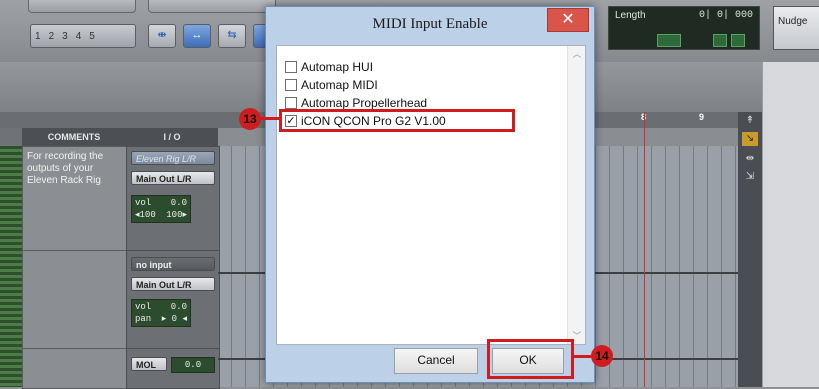 This screenshot has height=389, width=819. I want to click on zoom-preset-1: 1, so click(38, 36).